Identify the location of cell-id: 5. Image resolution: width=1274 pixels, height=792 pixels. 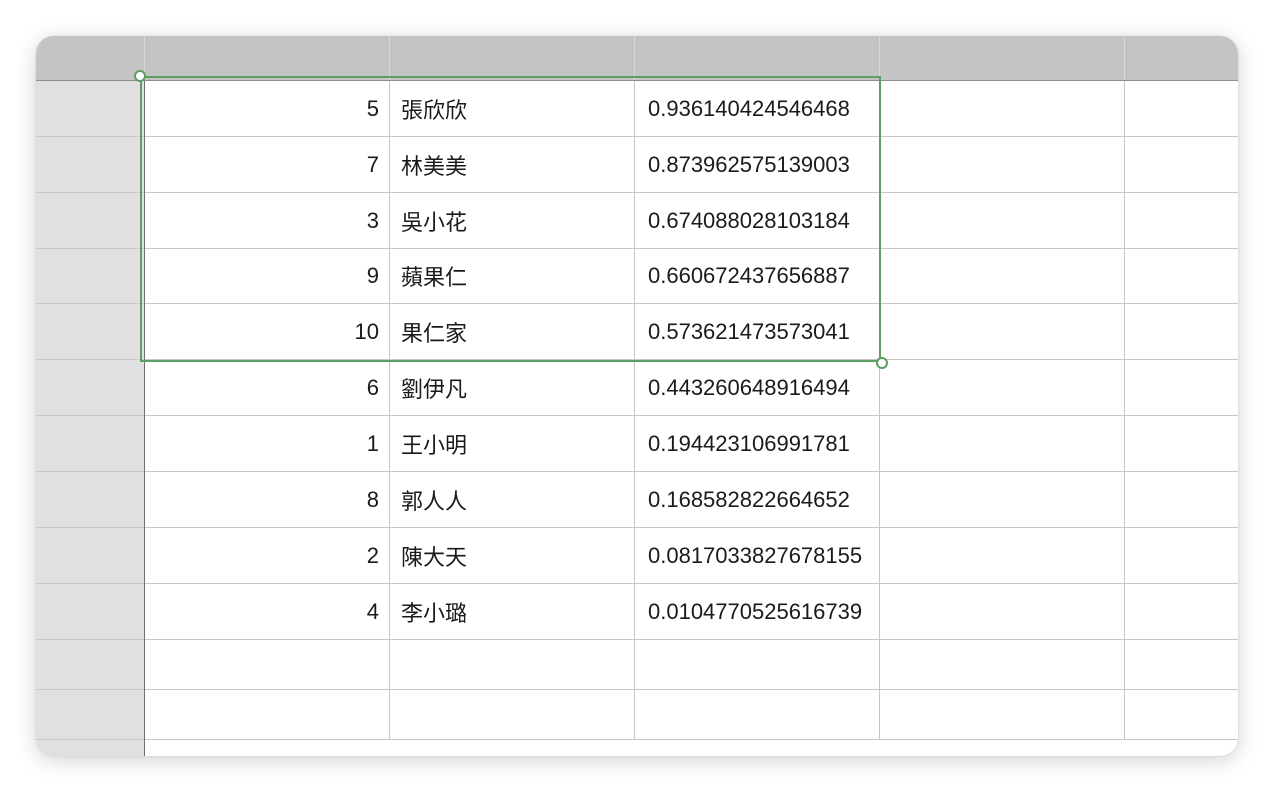
(267, 108).